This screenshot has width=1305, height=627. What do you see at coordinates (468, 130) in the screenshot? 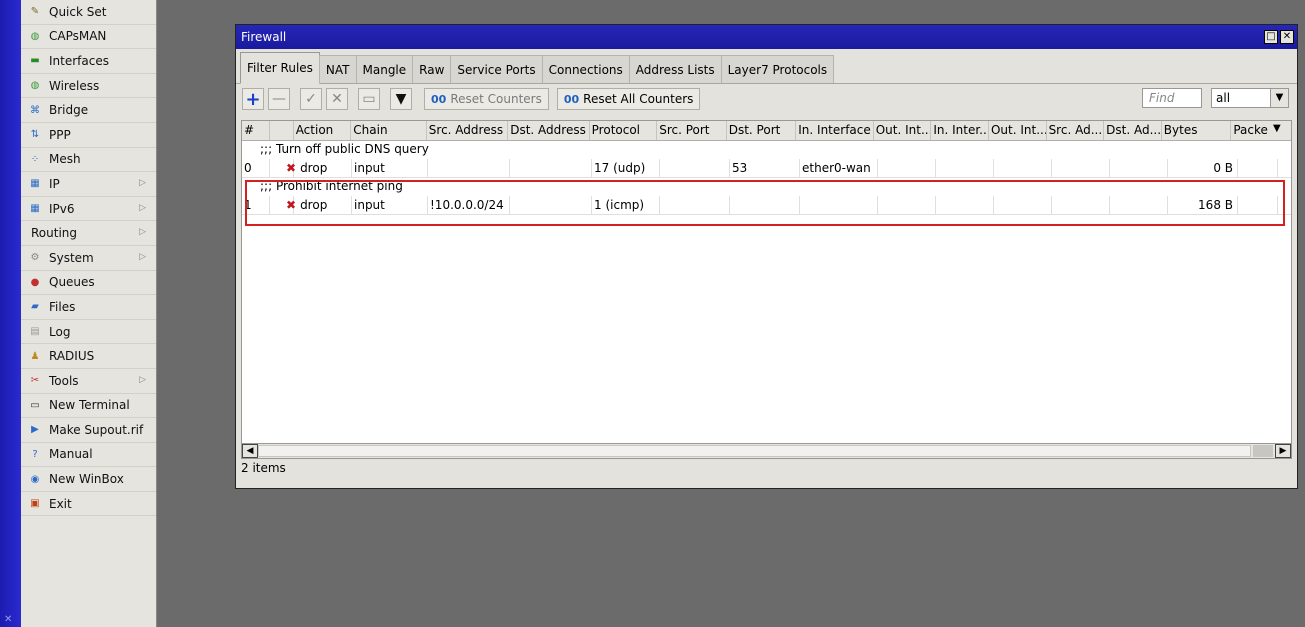
I see `column-header: Src. Address` at bounding box center [468, 130].